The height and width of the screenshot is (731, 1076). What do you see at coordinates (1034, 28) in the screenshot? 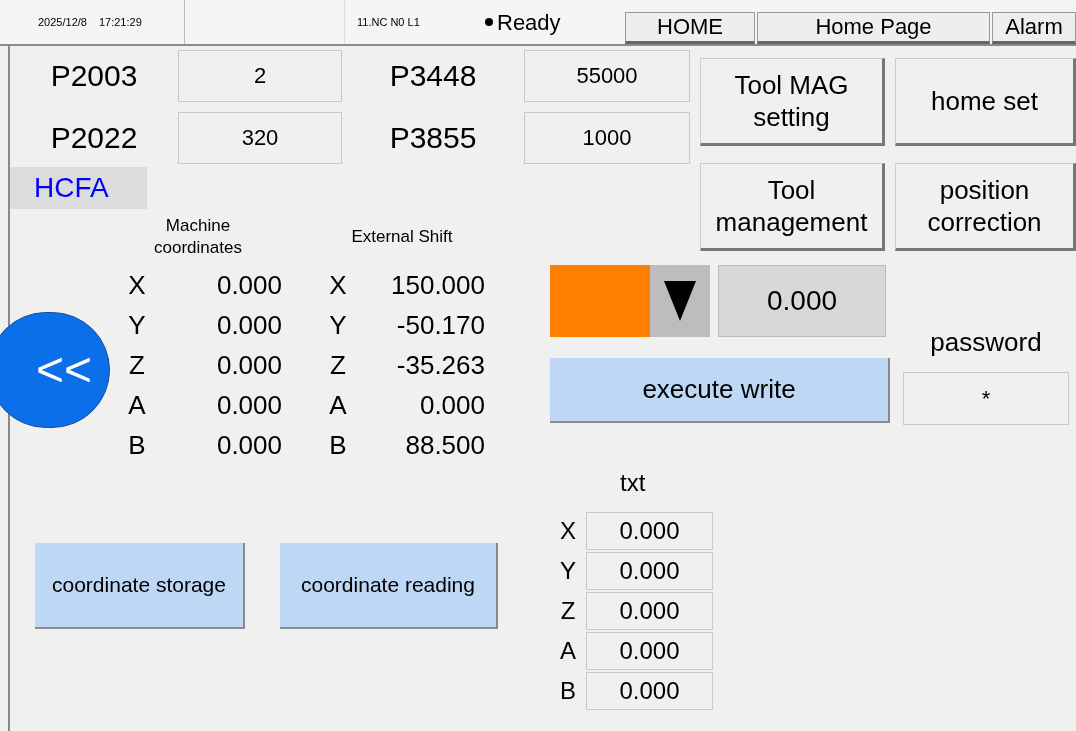
I see `nav-button: Alarm` at bounding box center [1034, 28].